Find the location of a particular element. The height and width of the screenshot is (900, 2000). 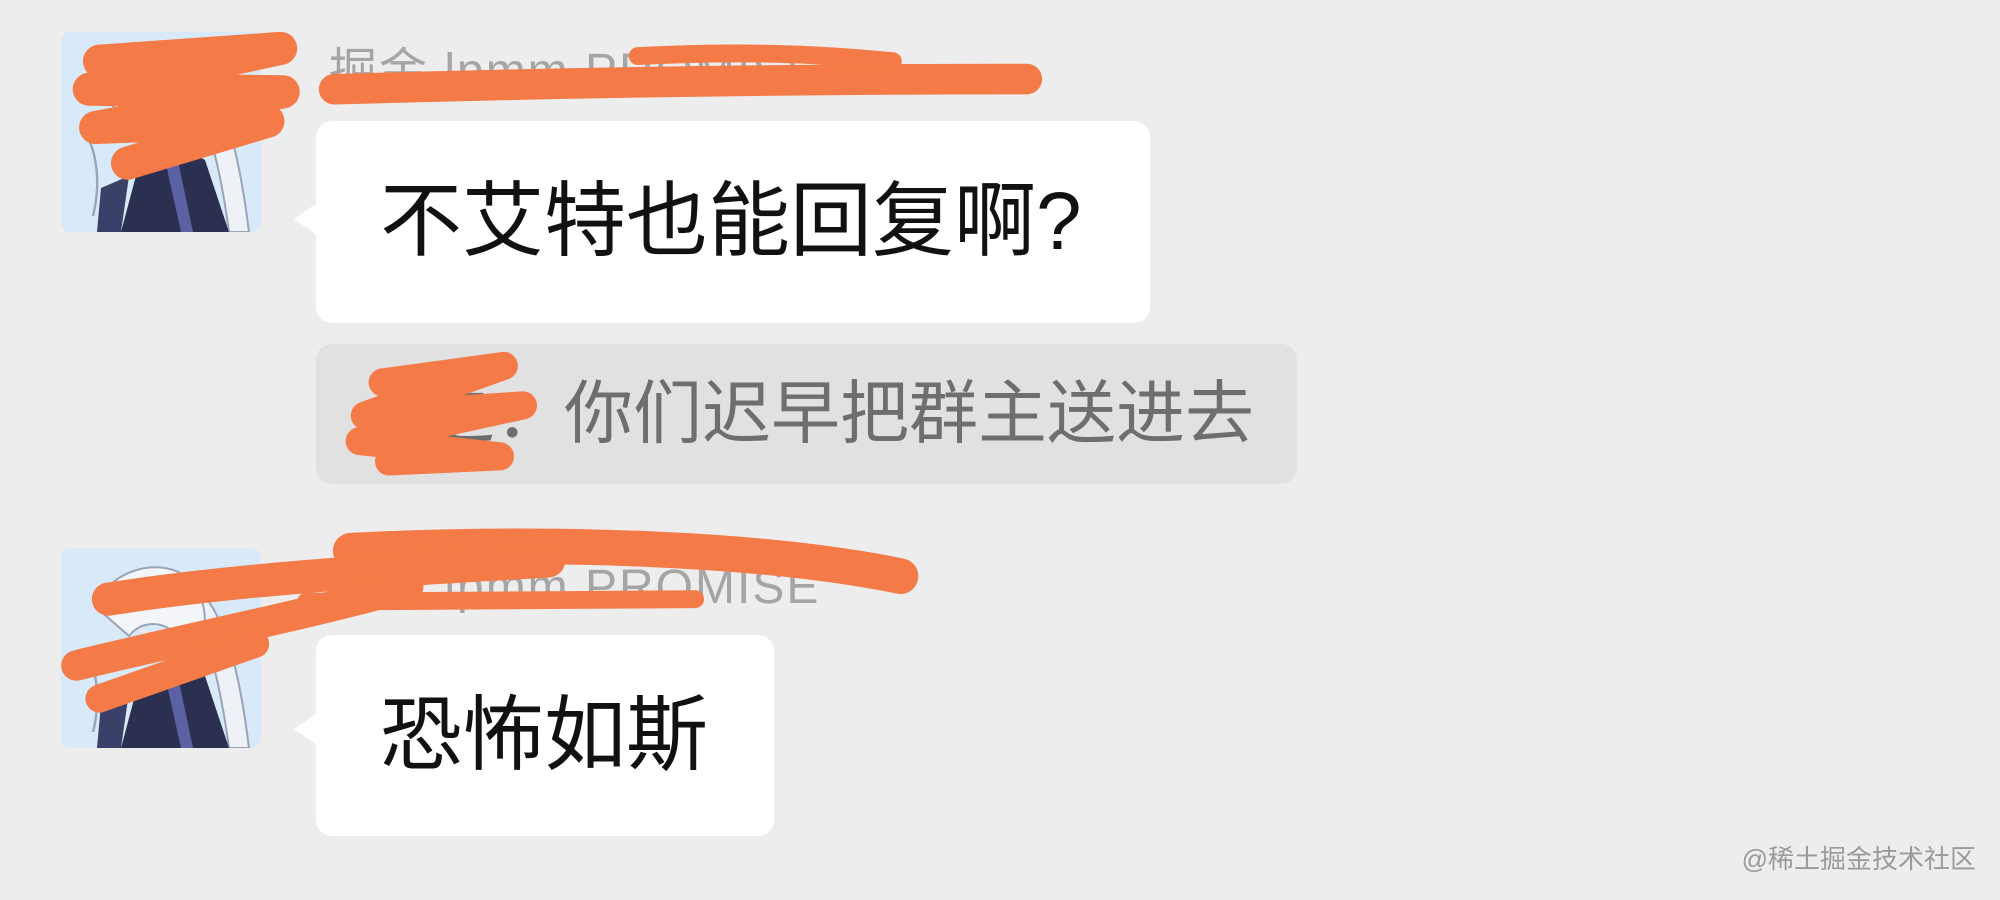

watermark: @稀土掘金技术社区 is located at coordinates (1858, 859).